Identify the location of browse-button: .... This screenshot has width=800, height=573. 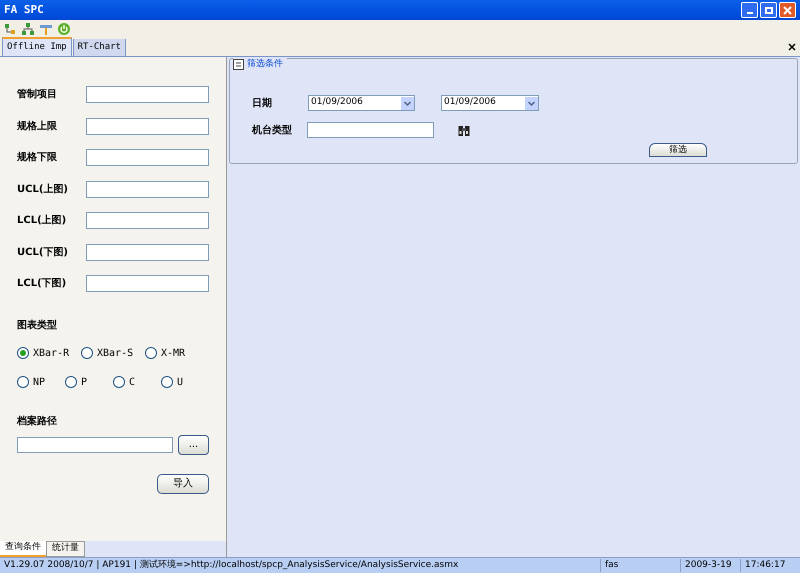
(193, 444).